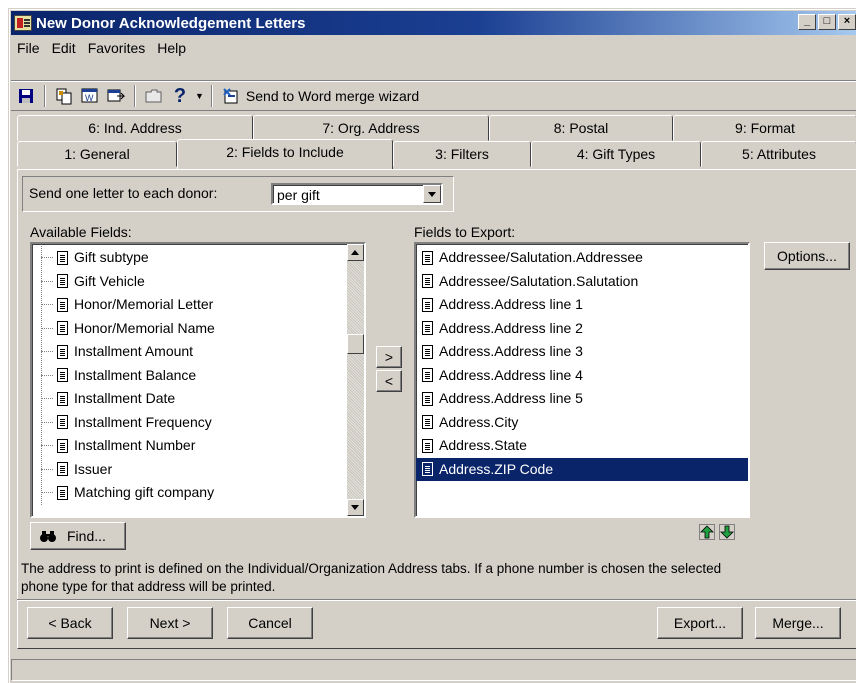 The image size is (856, 683). What do you see at coordinates (189, 399) in the screenshot?
I see `available-field-item: Installment Date` at bounding box center [189, 399].